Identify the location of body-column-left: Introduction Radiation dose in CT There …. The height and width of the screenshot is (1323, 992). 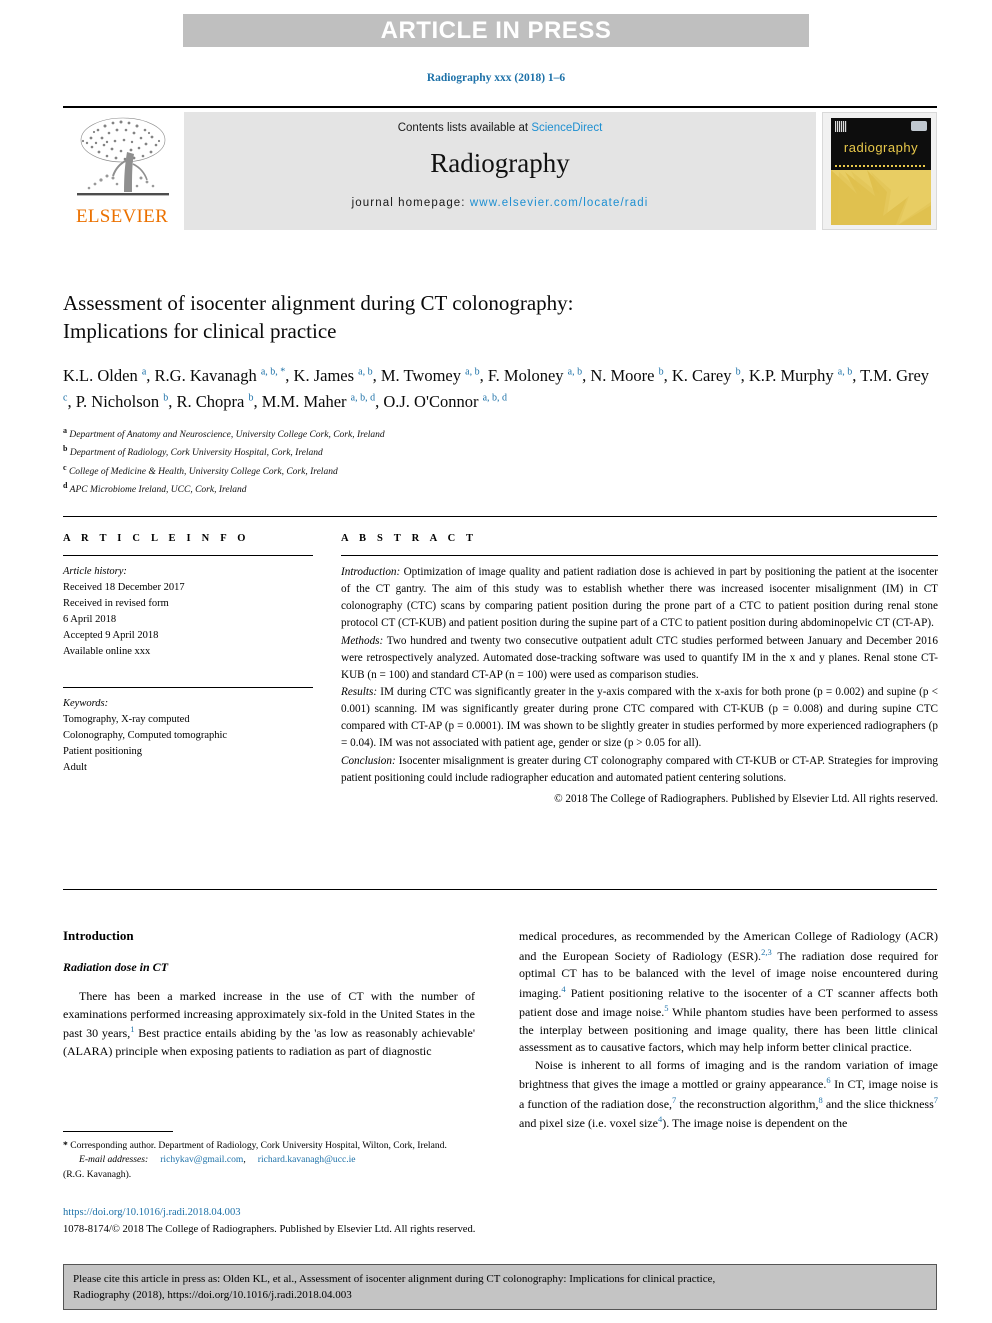
(269, 994).